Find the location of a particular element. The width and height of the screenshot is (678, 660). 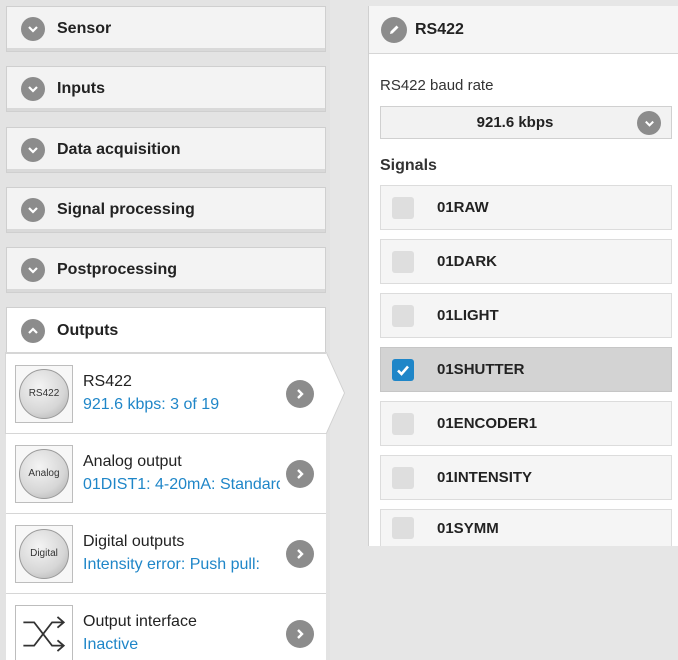

digital-thumbnail: Digital is located at coordinates (44, 553).